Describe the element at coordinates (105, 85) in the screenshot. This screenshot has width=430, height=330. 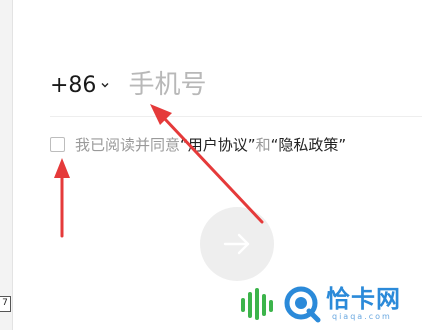
I see `chevron-down-icon` at that location.